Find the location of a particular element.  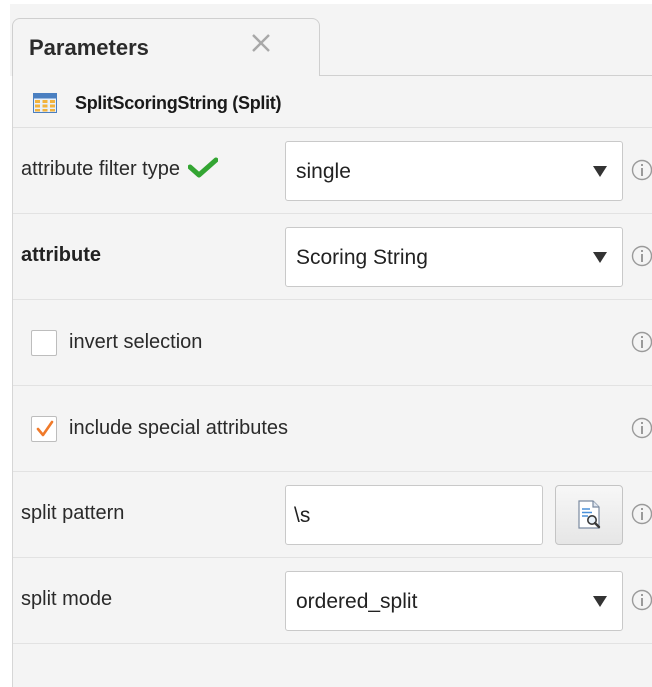

select-value: single is located at coordinates (323, 171).